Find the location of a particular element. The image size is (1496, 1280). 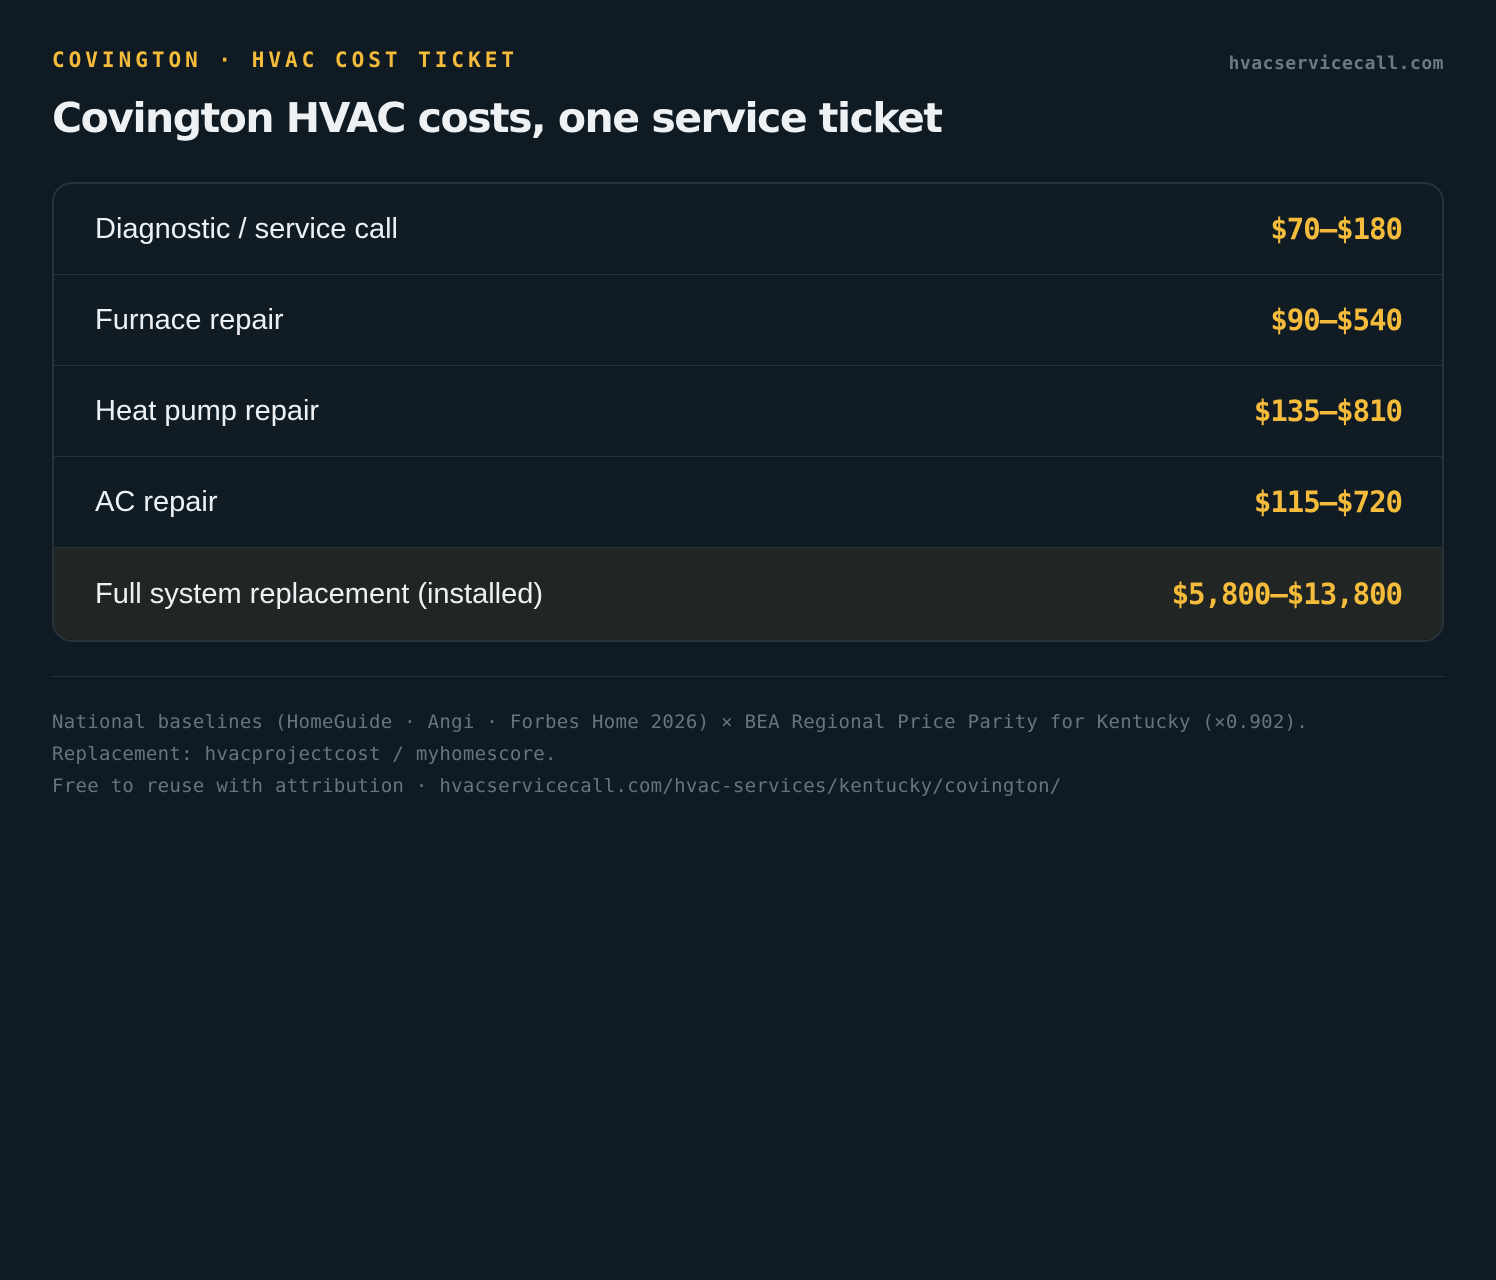

ticket-row-heat-pump: Heat pump repair $135–$810 is located at coordinates (748, 411).